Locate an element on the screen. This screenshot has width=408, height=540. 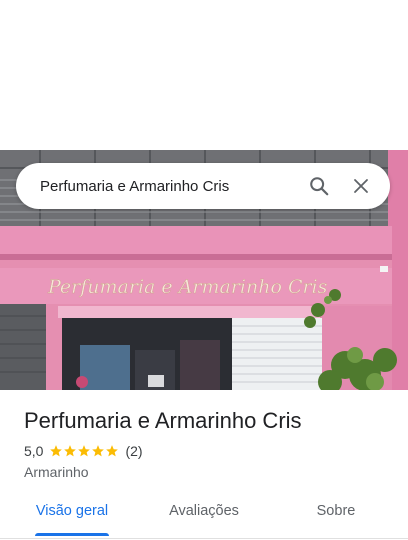
search-icon is located at coordinates (319, 186).